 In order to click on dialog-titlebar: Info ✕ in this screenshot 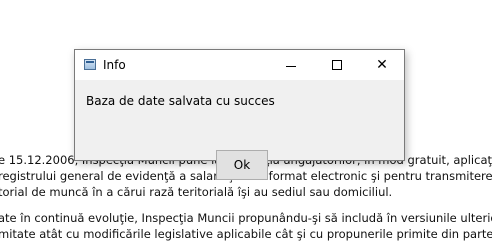, I will do `click(239, 65)`.